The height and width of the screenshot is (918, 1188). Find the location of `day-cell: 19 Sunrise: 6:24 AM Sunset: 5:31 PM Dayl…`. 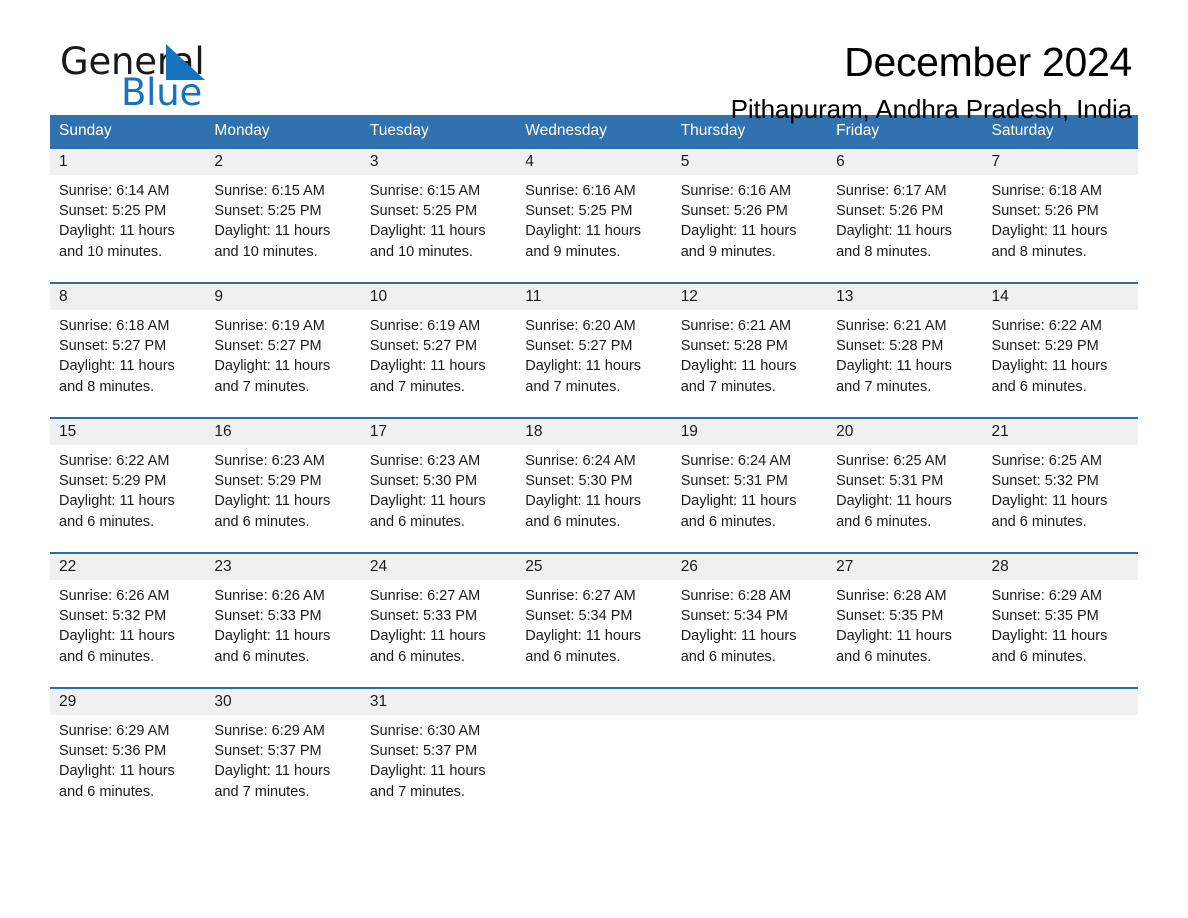

day-cell: 19 Sunrise: 6:24 AM Sunset: 5:31 PM Dayl… is located at coordinates (749, 485).